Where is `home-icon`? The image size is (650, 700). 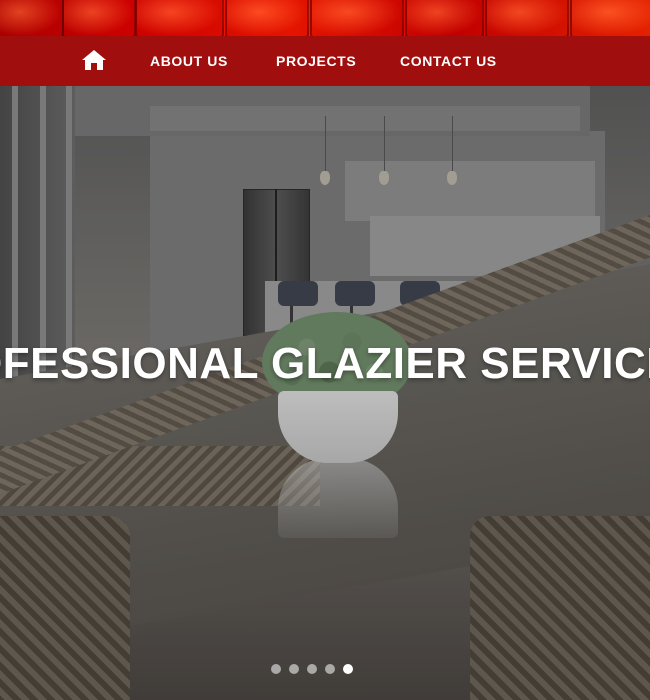
home-icon is located at coordinates (94, 60).